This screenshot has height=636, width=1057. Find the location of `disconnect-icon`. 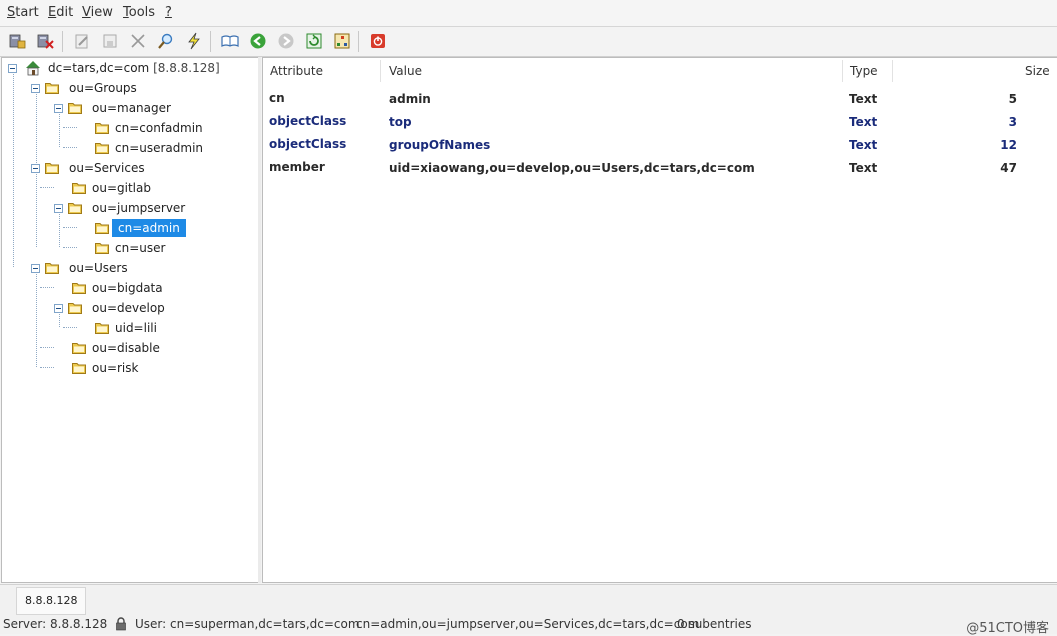

disconnect-icon is located at coordinates (45, 41).